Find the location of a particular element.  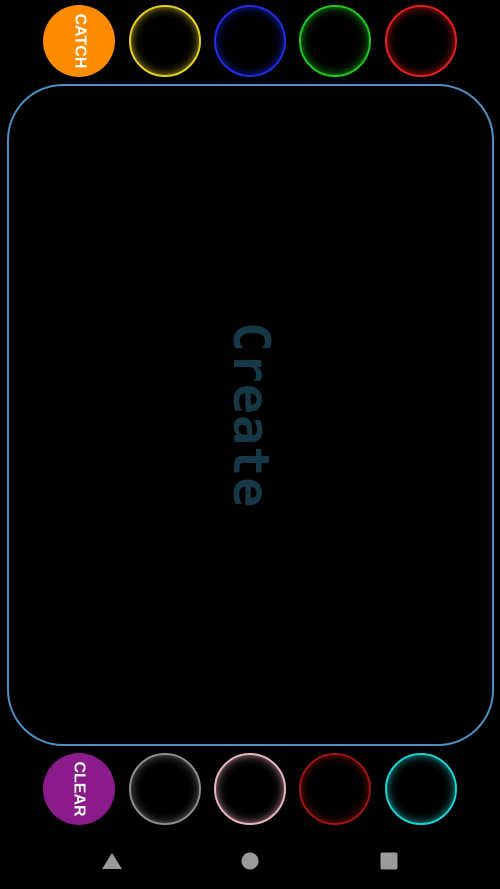

circle-home-icon is located at coordinates (250, 861).